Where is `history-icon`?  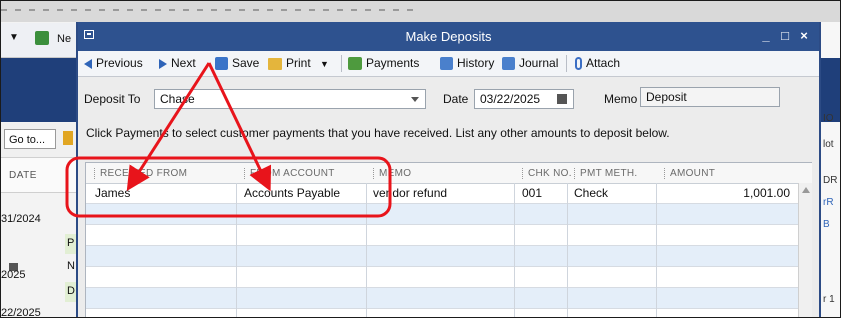 history-icon is located at coordinates (446, 64).